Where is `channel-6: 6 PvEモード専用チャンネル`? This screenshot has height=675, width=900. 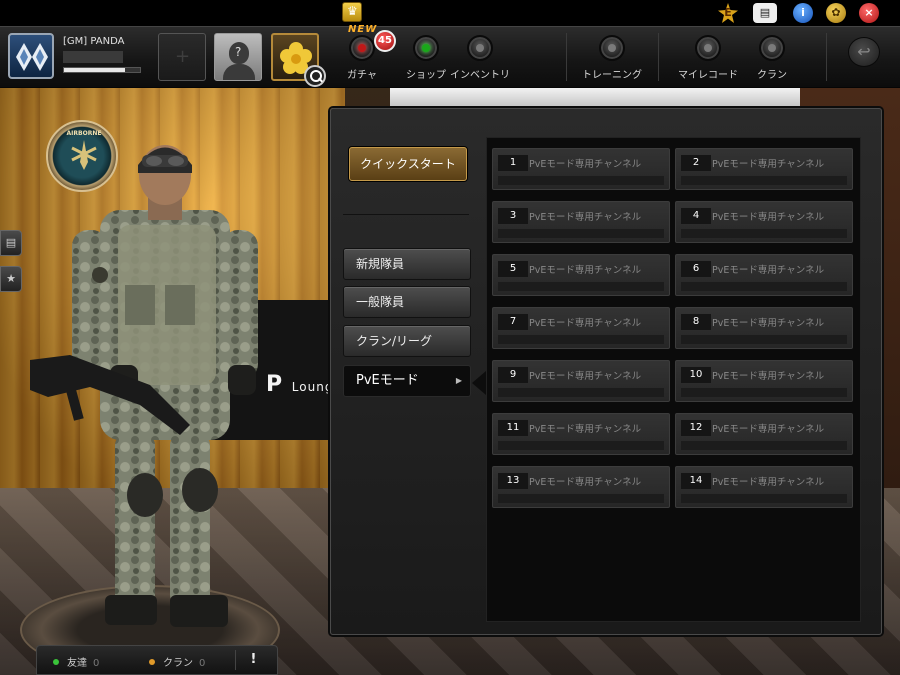 channel-6: 6 PvEモード専用チャンネル is located at coordinates (764, 275).